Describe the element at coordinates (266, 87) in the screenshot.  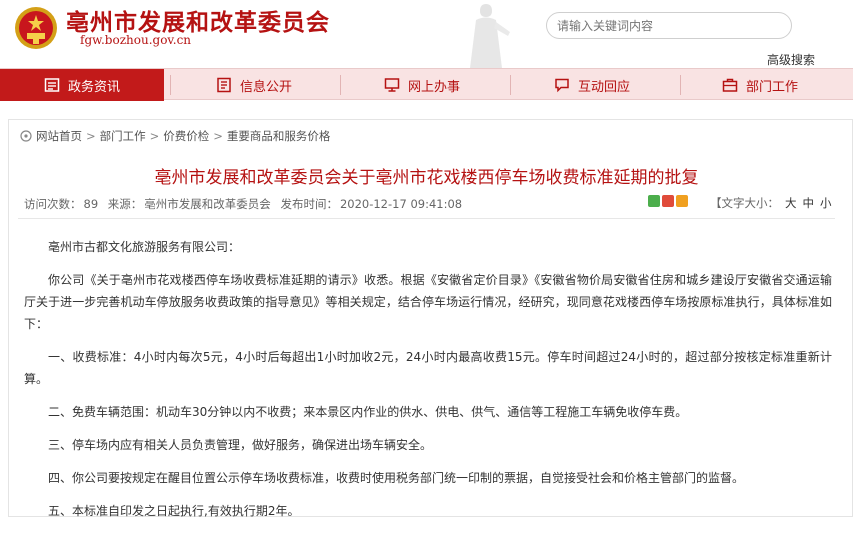
I see `nav-item-label: 信息公开` at that location.